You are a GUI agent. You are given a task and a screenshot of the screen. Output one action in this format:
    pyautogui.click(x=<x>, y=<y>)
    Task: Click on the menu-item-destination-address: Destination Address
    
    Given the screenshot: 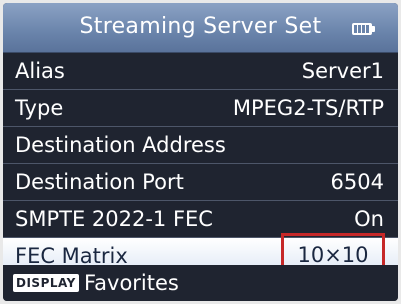 What is the action you would take?
    pyautogui.click(x=200, y=145)
    